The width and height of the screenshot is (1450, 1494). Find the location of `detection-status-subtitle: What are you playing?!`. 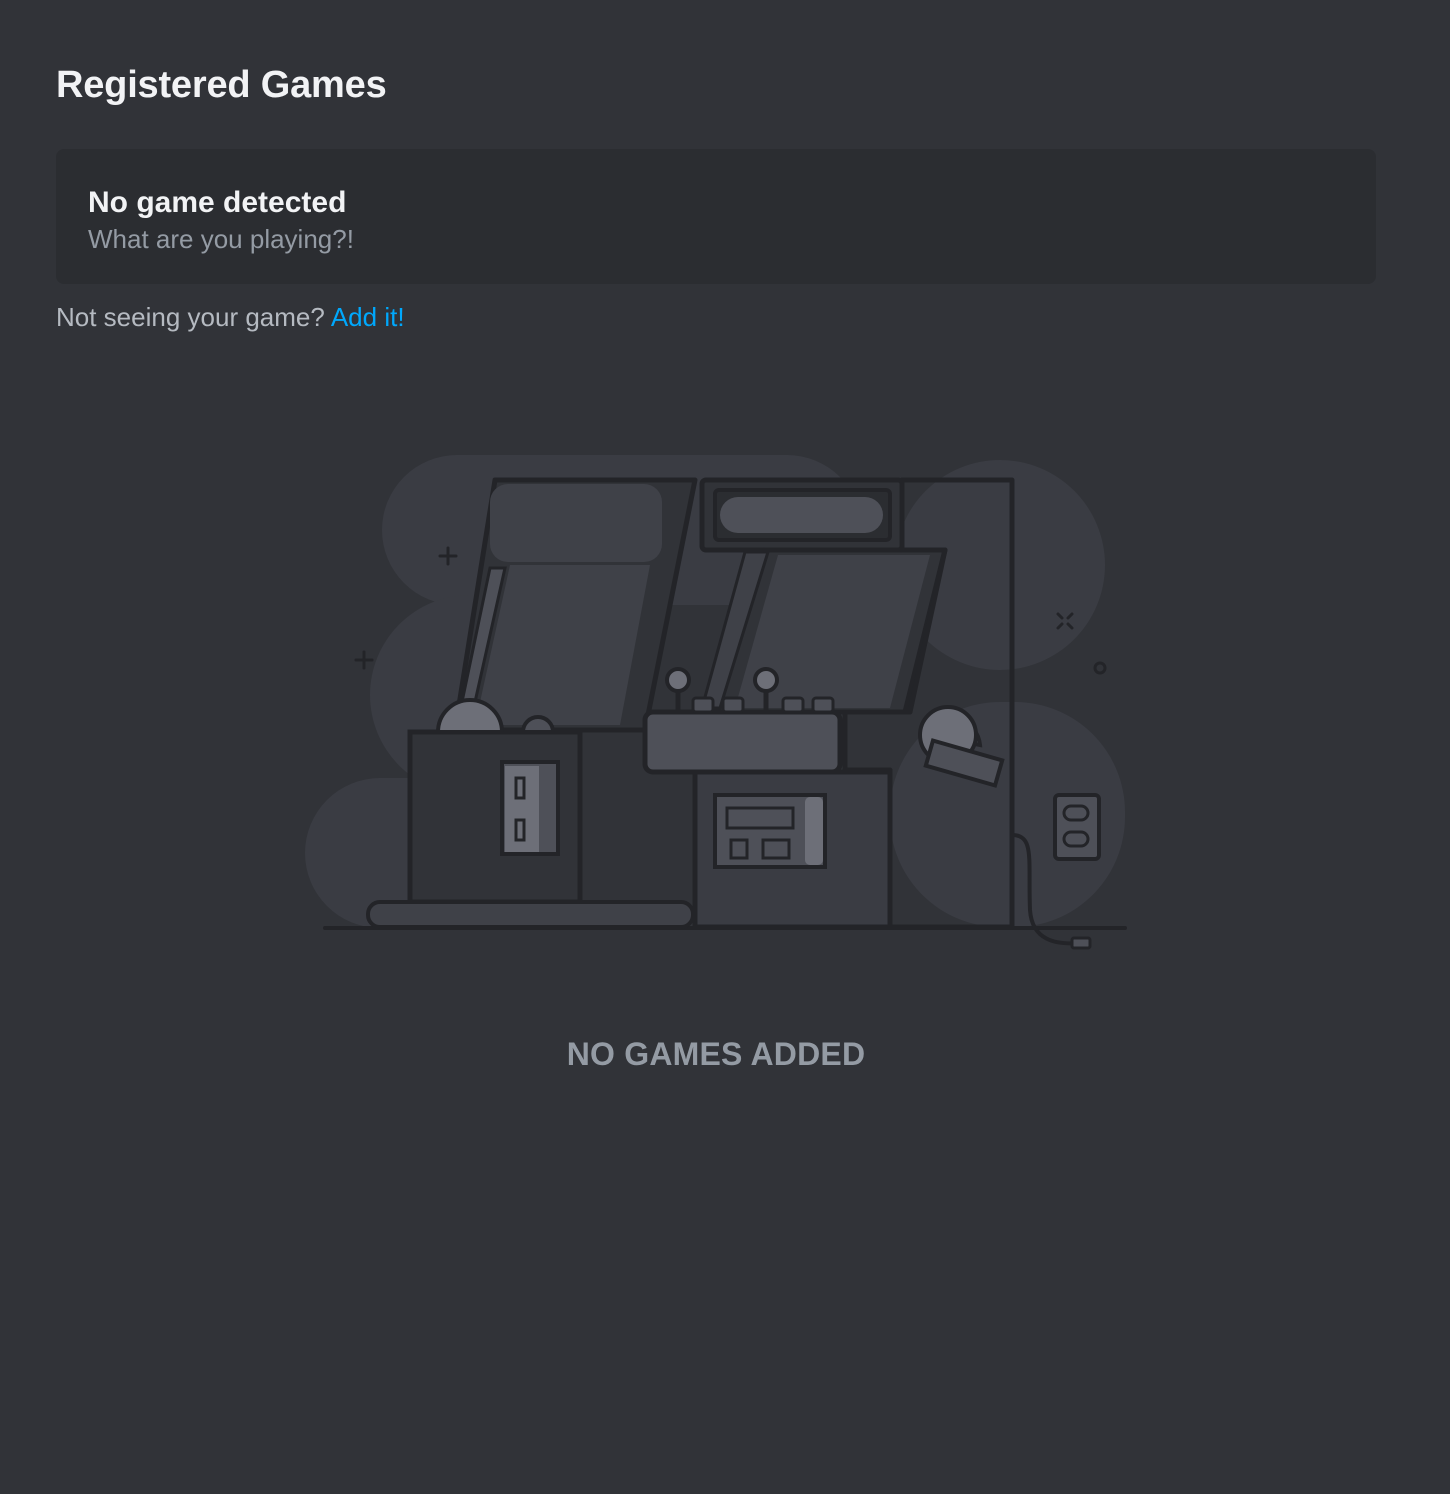

detection-status-subtitle: What are you playing?! is located at coordinates (221, 239).